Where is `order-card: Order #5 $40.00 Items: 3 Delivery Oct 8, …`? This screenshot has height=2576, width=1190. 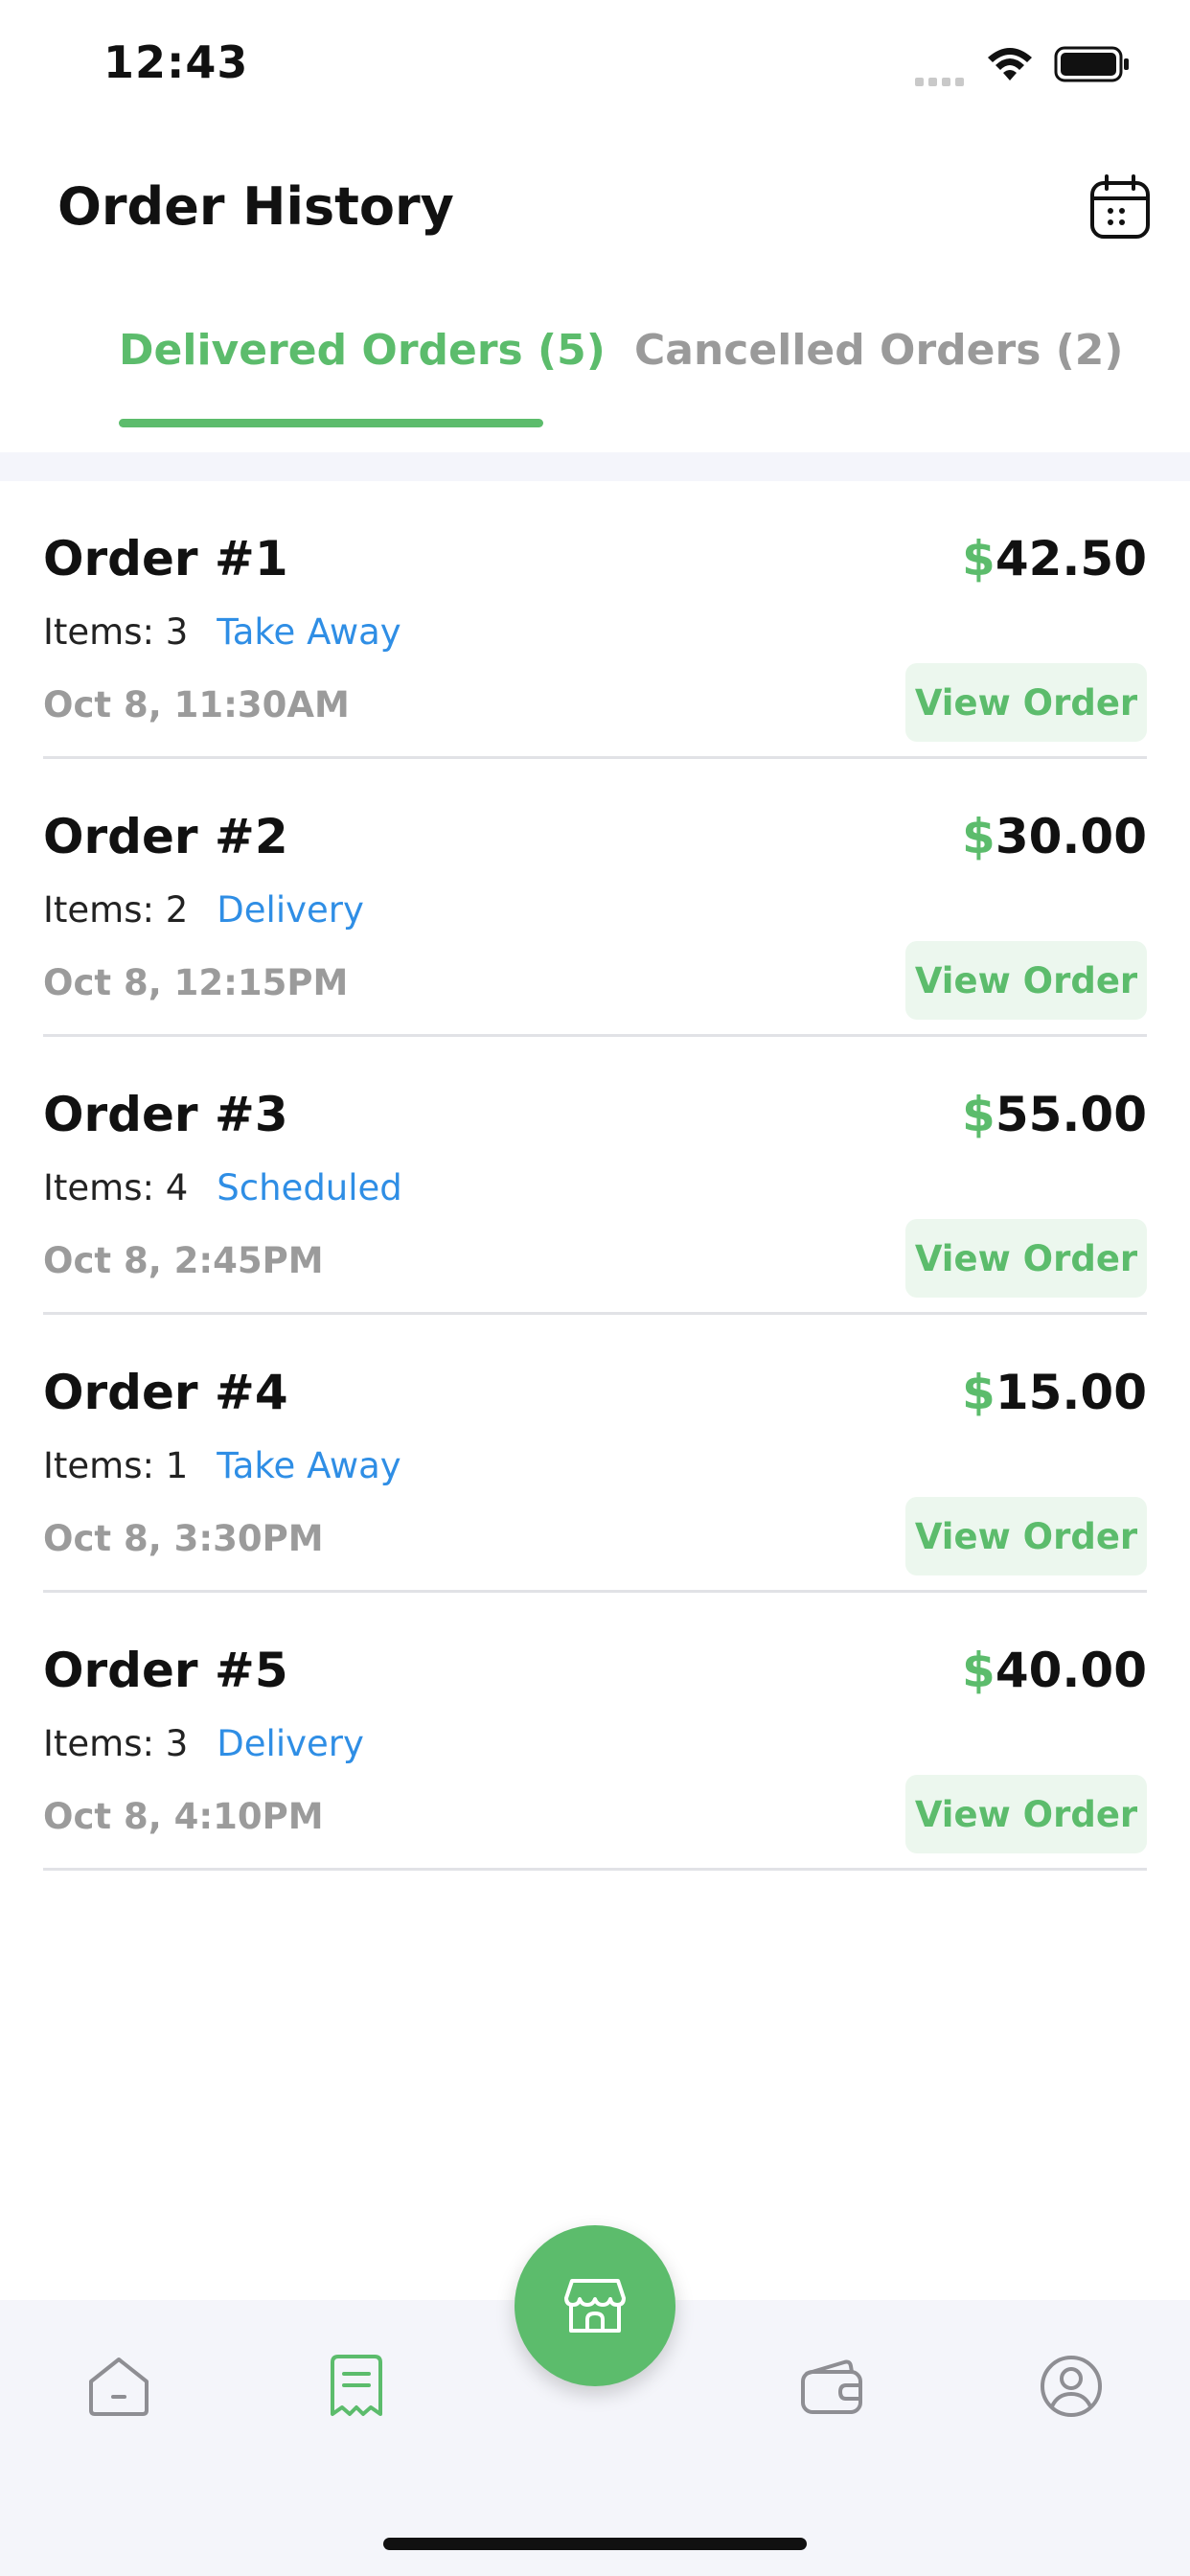
order-card: Order #5 $40.00 Items: 3 Delivery Oct 8, … is located at coordinates (595, 1732).